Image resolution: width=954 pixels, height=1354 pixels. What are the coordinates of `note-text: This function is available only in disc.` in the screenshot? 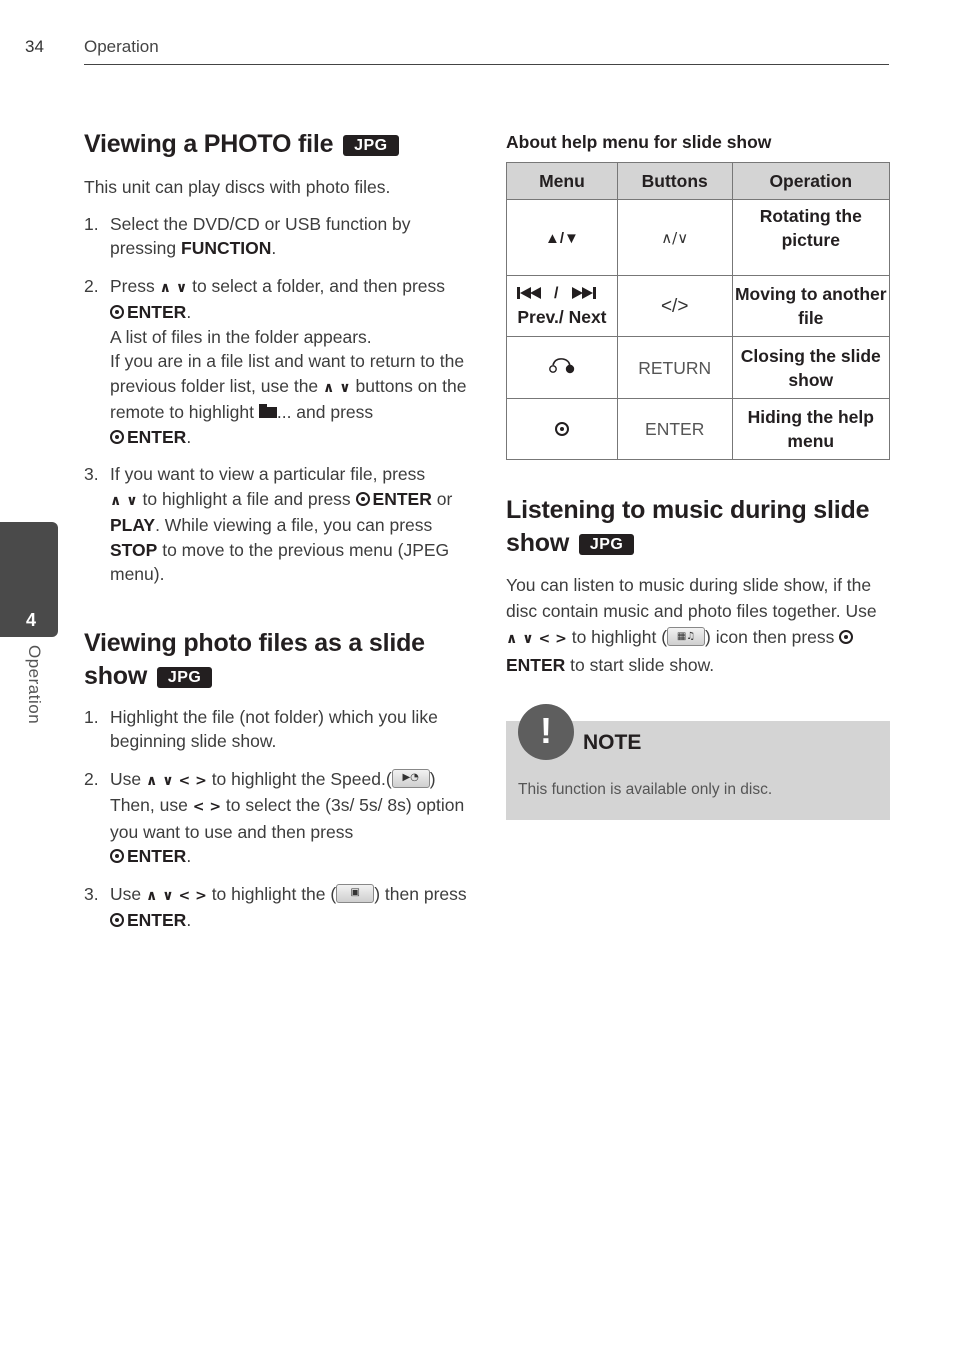 It's located at (645, 789).